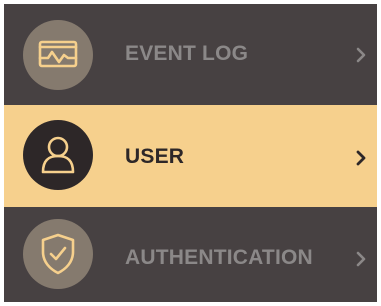 This screenshot has width=381, height=306. What do you see at coordinates (58, 55) in the screenshot?
I see `event-log-icon` at bounding box center [58, 55].